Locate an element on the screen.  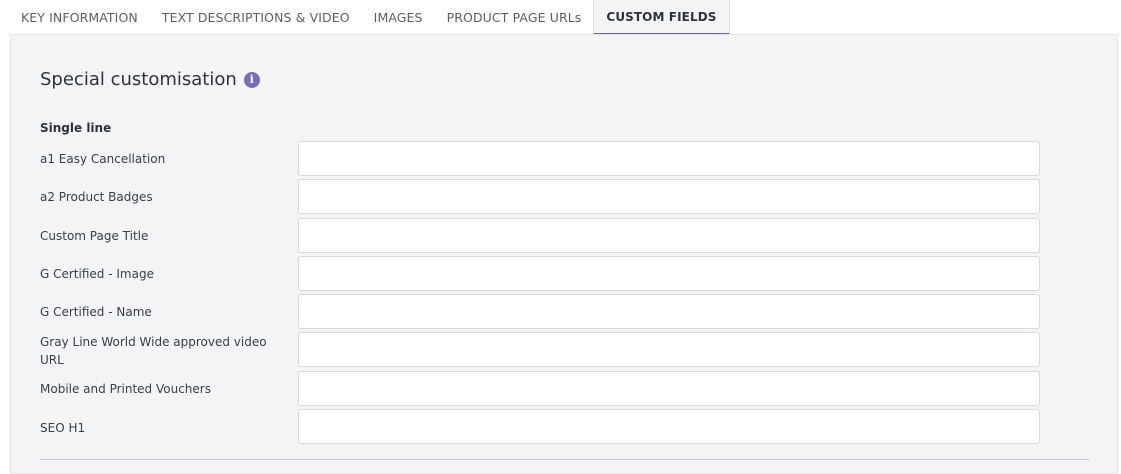
field-input-gray-line-video-url is located at coordinates (669, 349).